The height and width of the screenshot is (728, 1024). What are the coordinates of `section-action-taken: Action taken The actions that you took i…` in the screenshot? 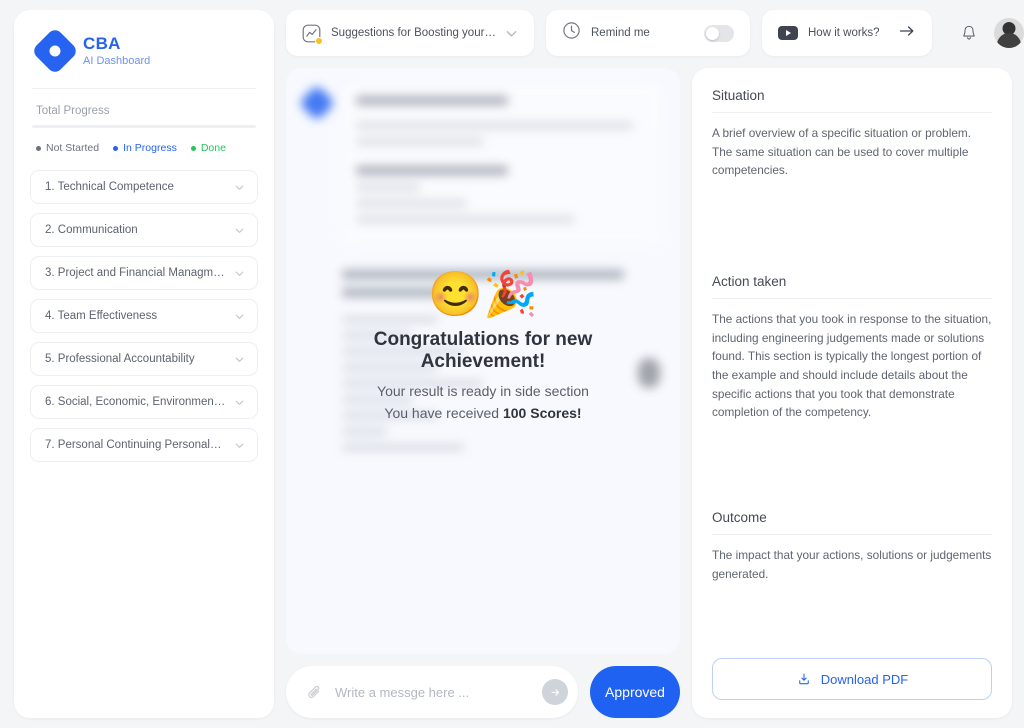 It's located at (852, 392).